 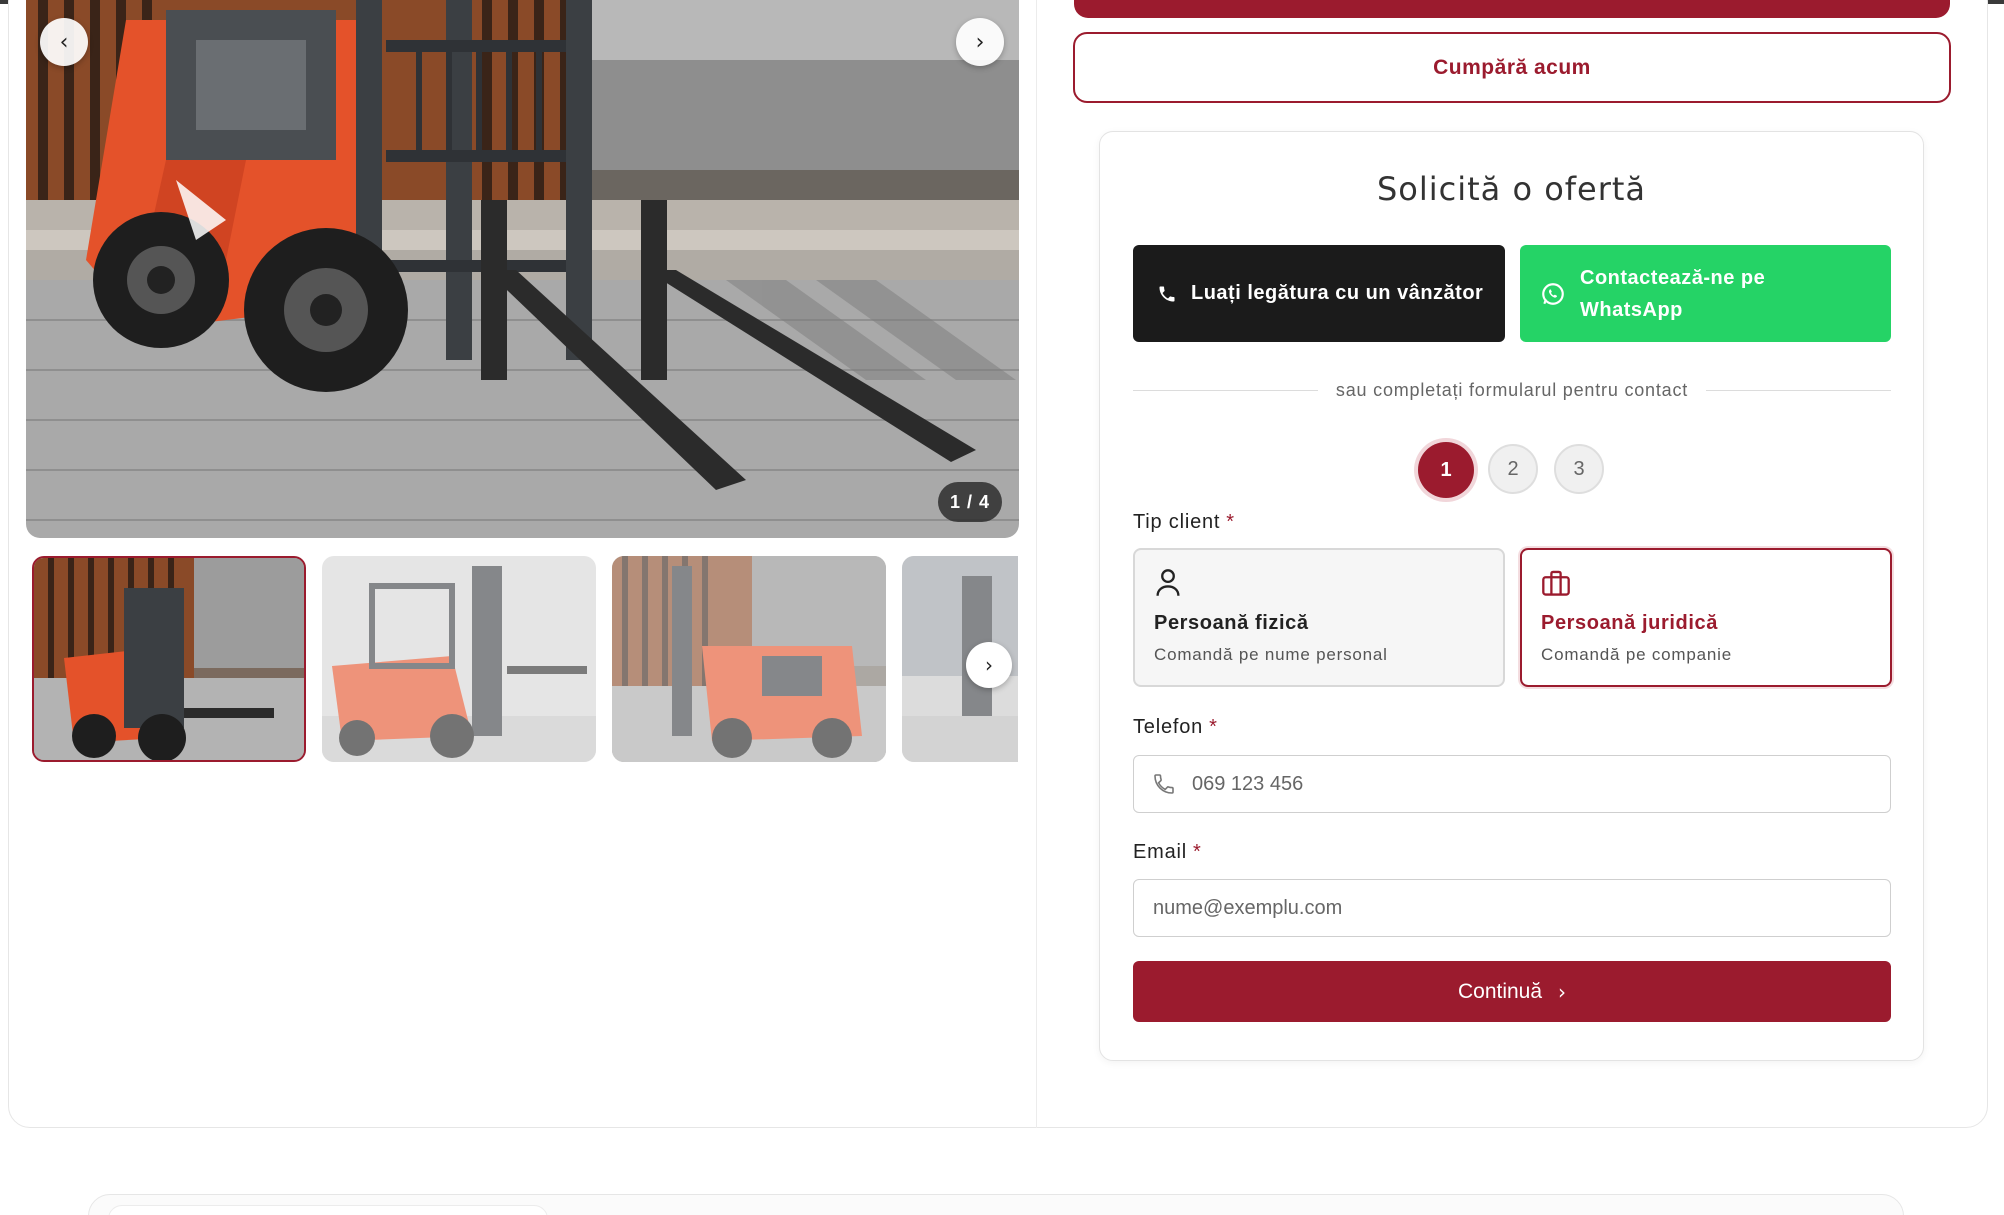 I want to click on phone-input, so click(x=1541, y=784).